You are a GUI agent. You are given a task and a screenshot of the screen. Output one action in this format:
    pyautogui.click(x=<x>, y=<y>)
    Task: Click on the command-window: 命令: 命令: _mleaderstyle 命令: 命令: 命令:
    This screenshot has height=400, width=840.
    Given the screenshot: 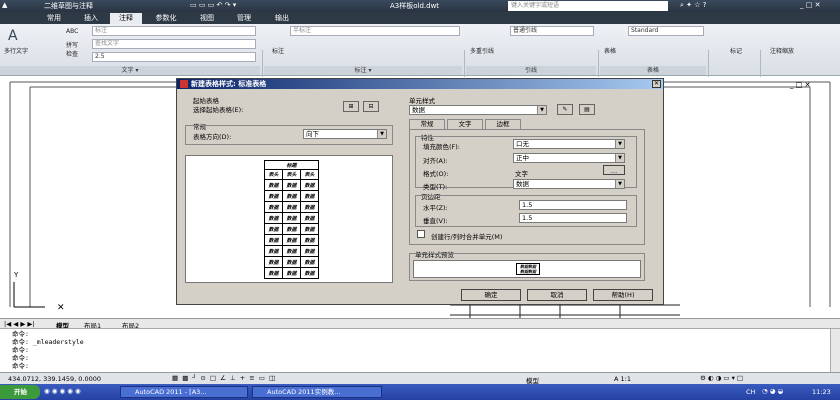 What is the action you would take?
    pyautogui.click(x=420, y=350)
    